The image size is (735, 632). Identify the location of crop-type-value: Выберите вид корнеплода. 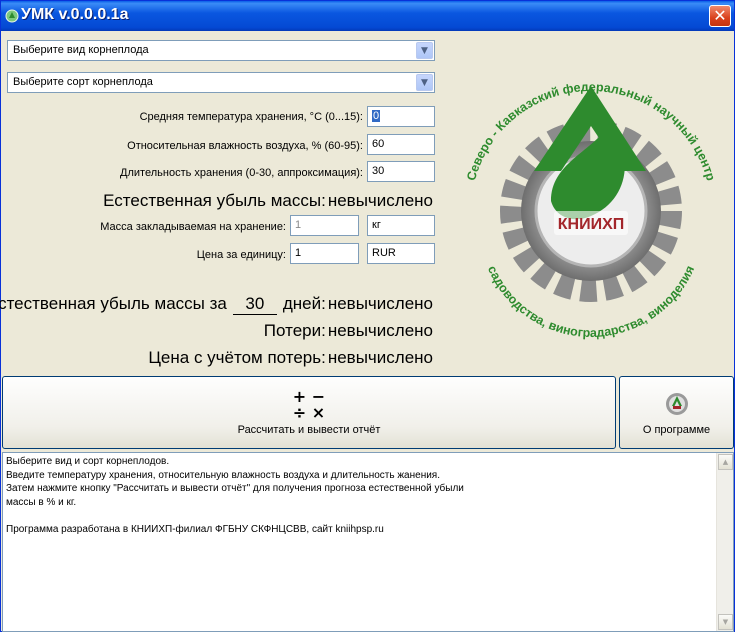
(81, 50).